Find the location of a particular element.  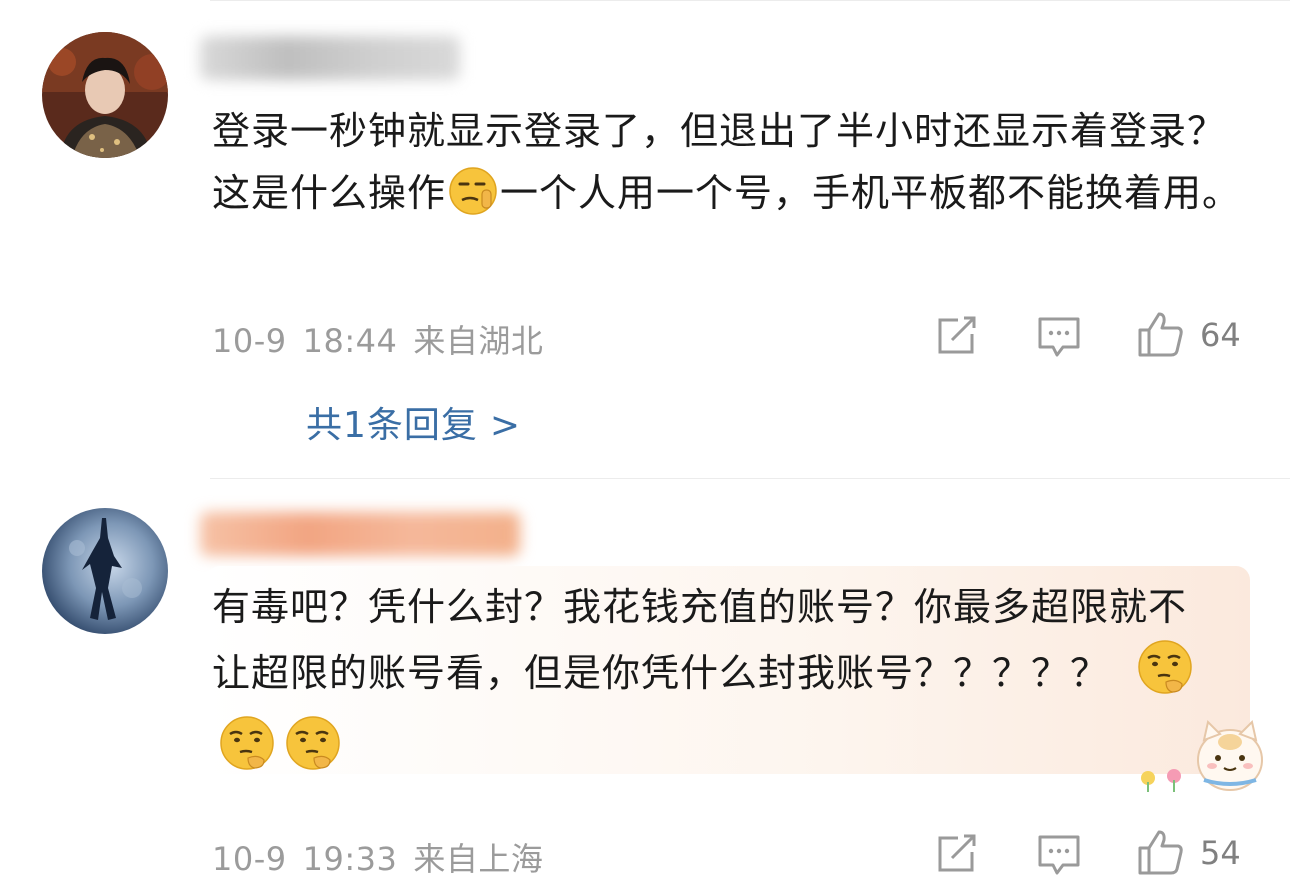

comment-location: 来自湖北 is located at coordinates (478, 341).